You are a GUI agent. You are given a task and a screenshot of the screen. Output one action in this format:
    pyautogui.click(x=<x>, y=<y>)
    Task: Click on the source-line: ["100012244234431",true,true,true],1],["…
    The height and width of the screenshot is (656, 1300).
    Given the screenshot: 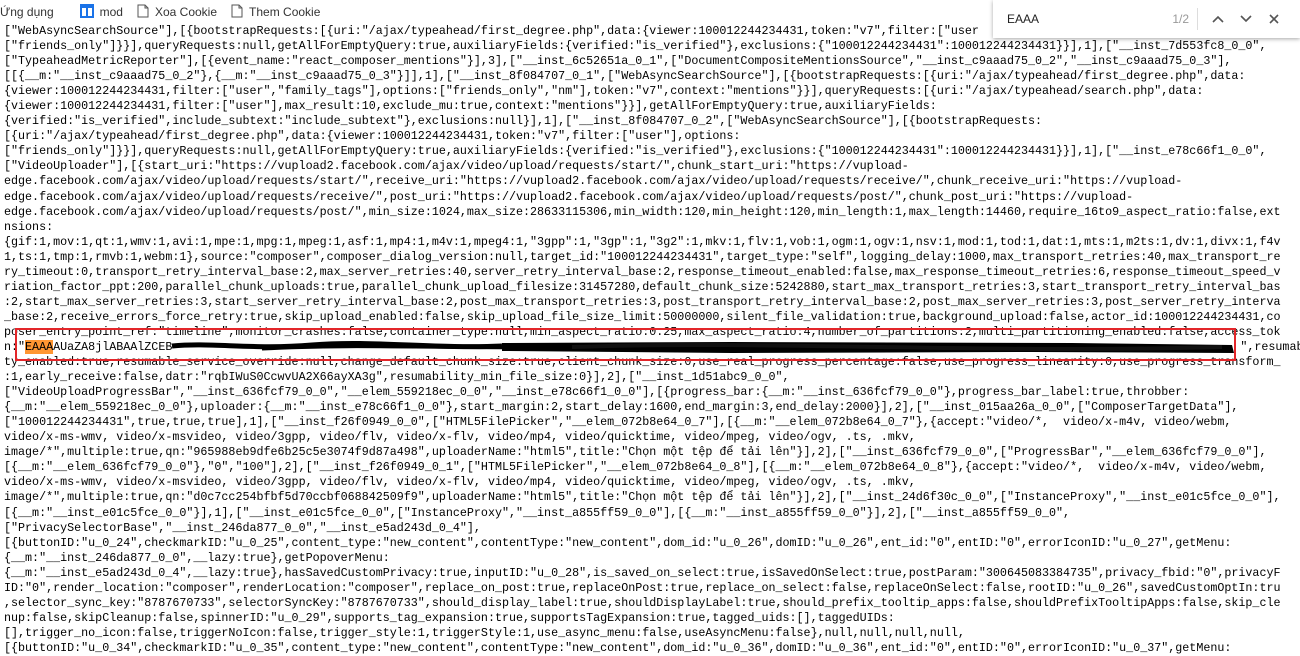 What is the action you would take?
    pyautogui.click(x=618, y=422)
    